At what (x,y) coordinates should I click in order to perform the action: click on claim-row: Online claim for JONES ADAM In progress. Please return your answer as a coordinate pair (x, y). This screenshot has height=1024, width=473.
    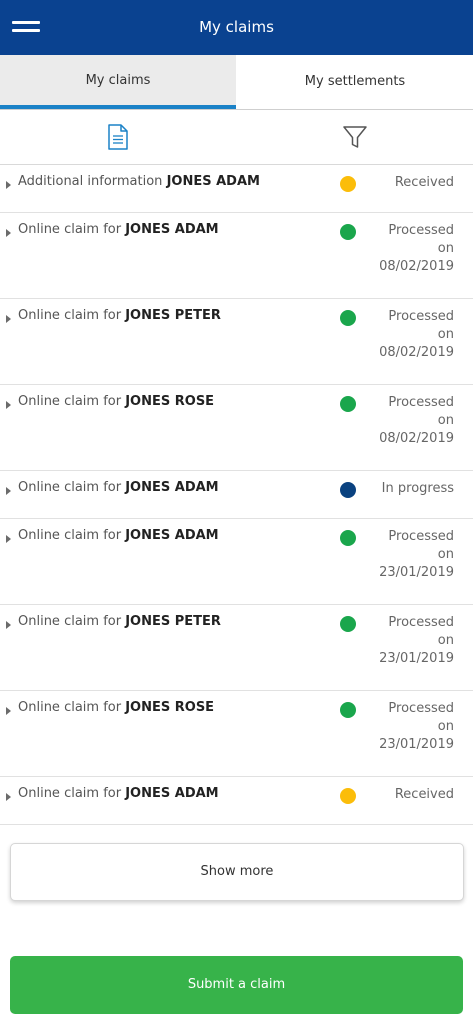
    Looking at the image, I should click on (236, 495).